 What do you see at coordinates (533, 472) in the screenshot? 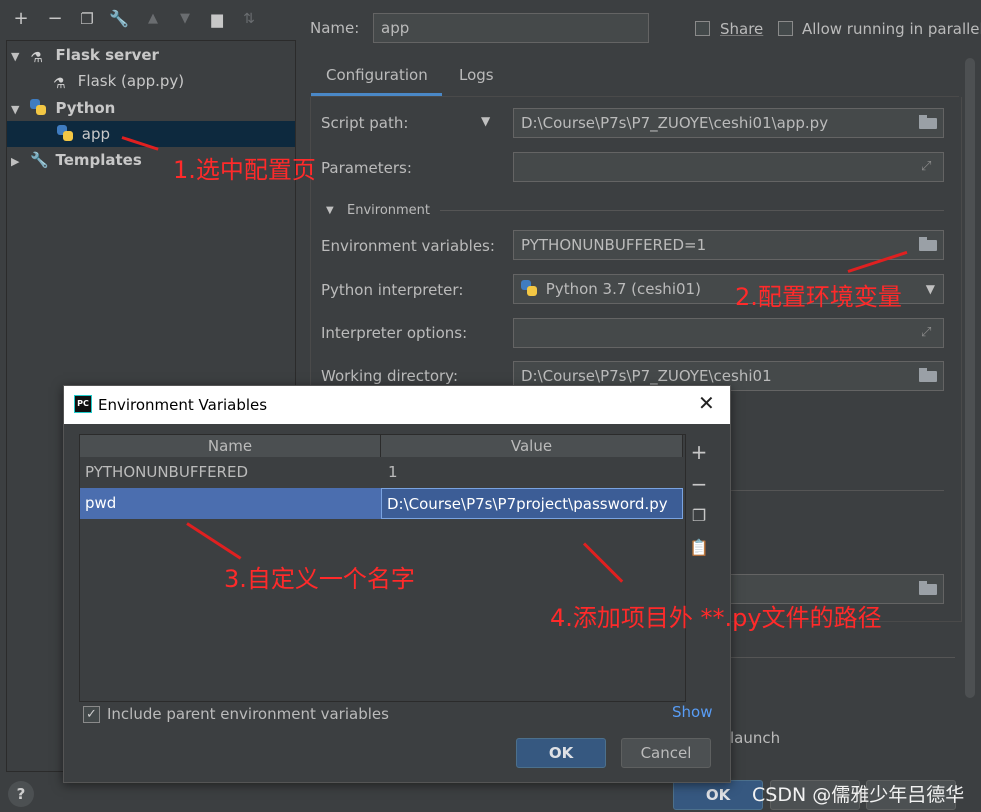
I see `row-value: 1` at bounding box center [533, 472].